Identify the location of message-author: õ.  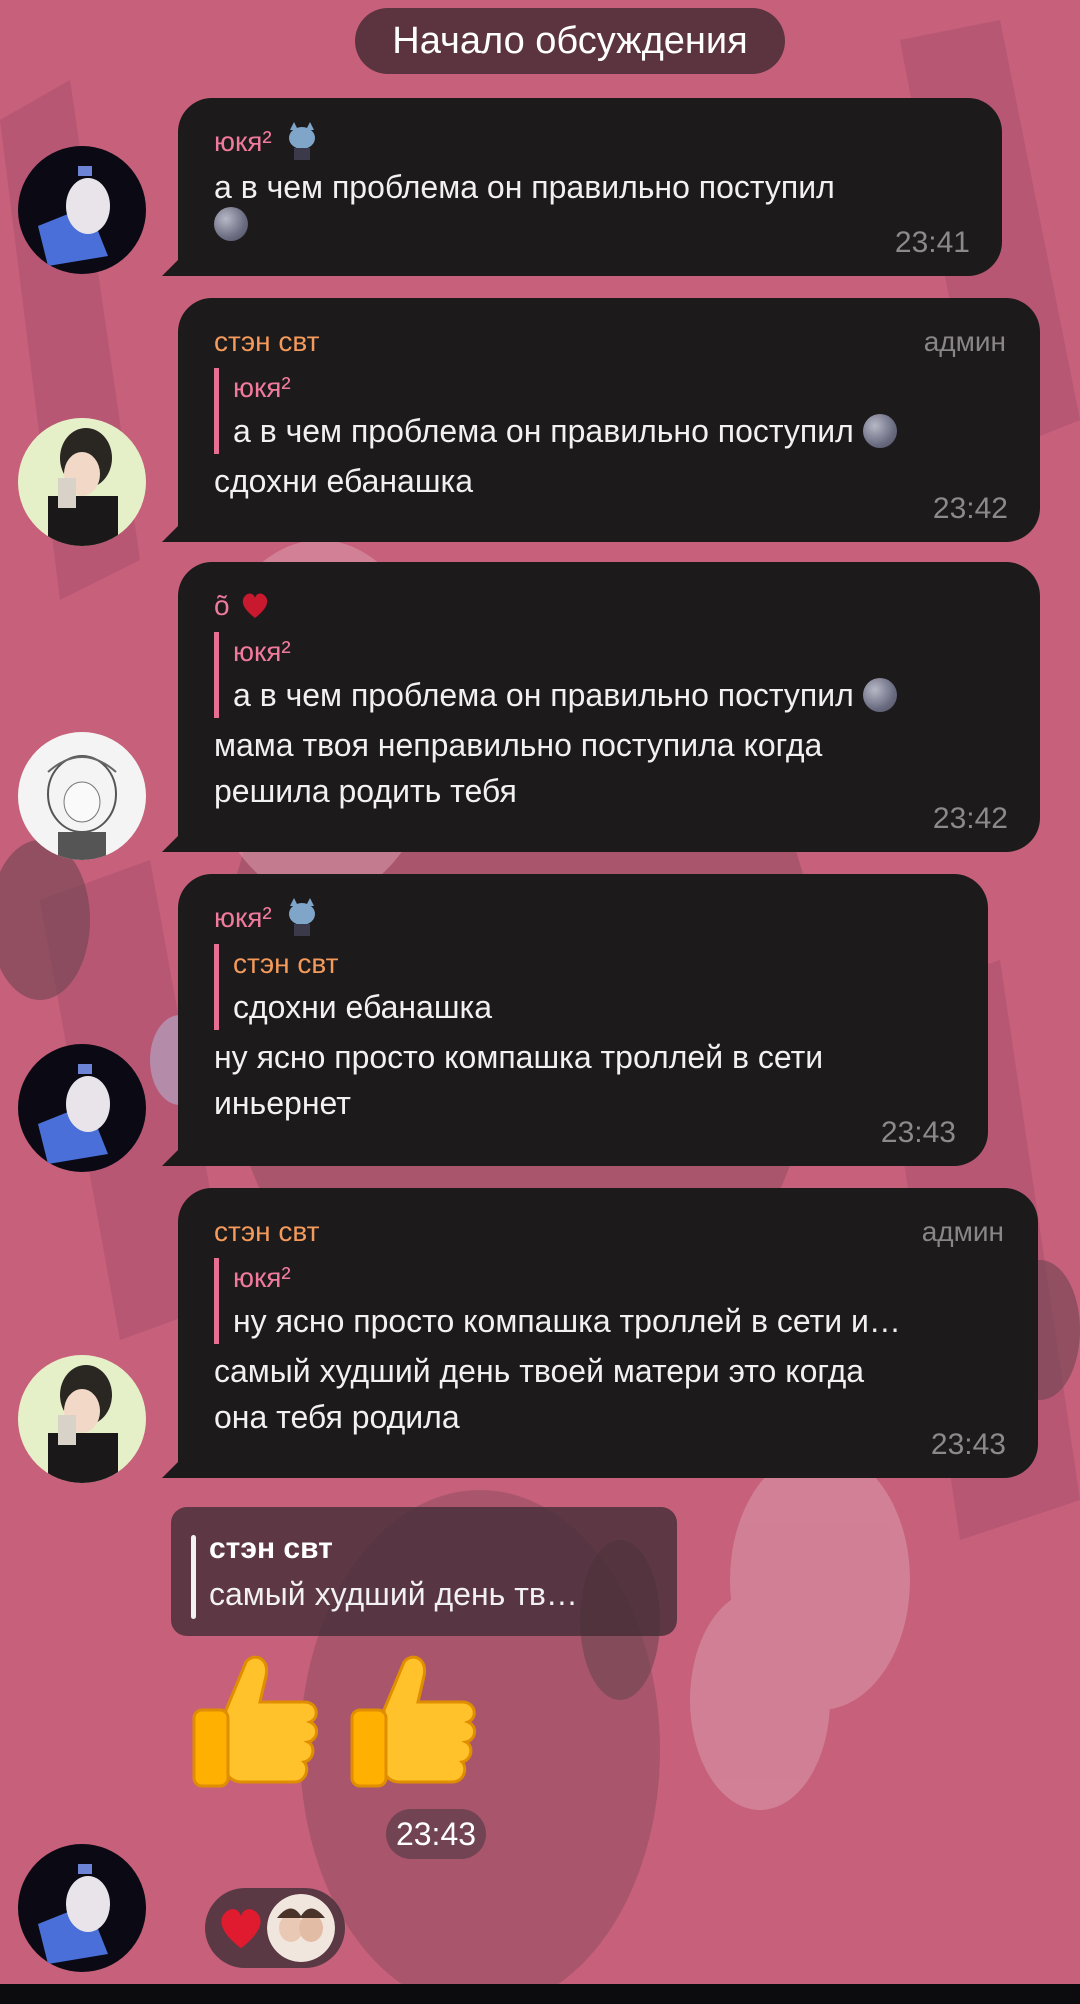
(222, 606).